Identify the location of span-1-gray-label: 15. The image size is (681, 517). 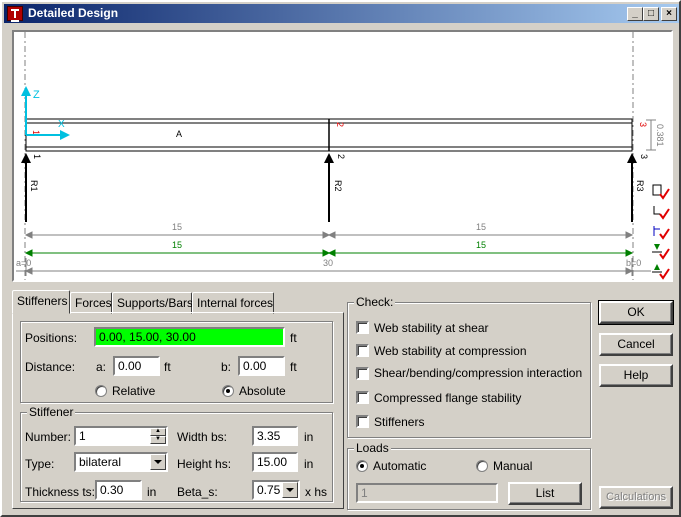
(177, 227).